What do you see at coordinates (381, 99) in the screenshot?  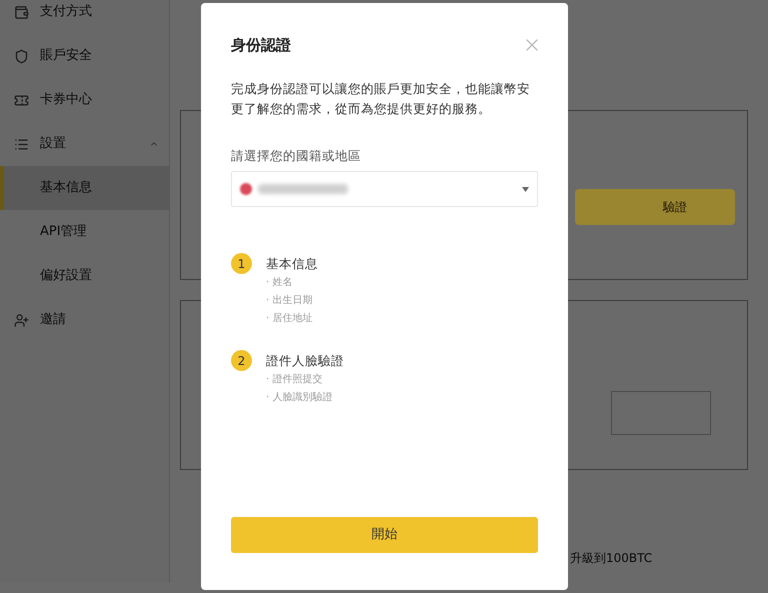 I see `modal-description: 完成身份認證可以讓您的賬戶更加安全，也能讓幣安更了解您的需求，從而為您提供更好的服務。` at bounding box center [381, 99].